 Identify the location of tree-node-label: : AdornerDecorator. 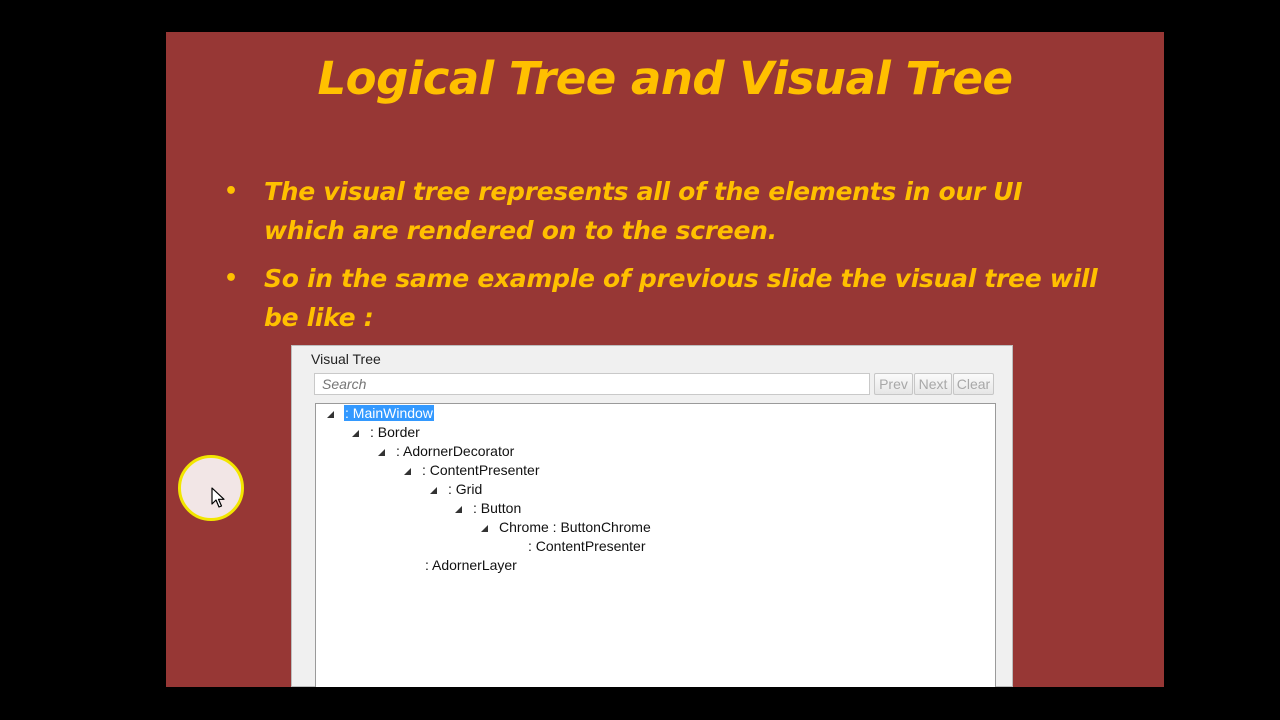
(455, 451).